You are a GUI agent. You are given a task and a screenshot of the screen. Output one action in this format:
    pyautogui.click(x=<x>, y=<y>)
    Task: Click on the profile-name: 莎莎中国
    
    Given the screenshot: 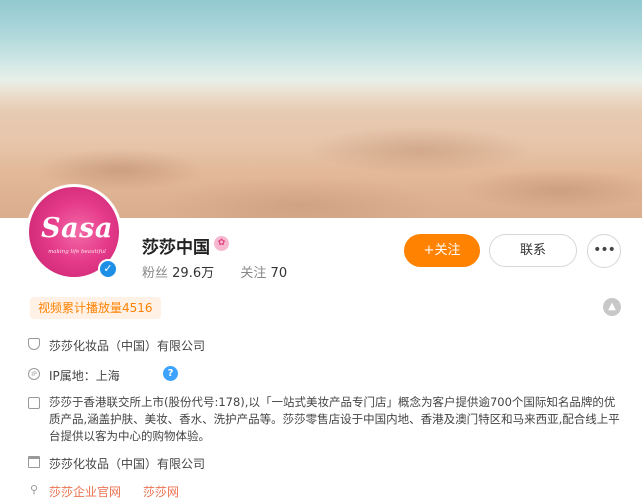 What is the action you would take?
    pyautogui.click(x=176, y=248)
    